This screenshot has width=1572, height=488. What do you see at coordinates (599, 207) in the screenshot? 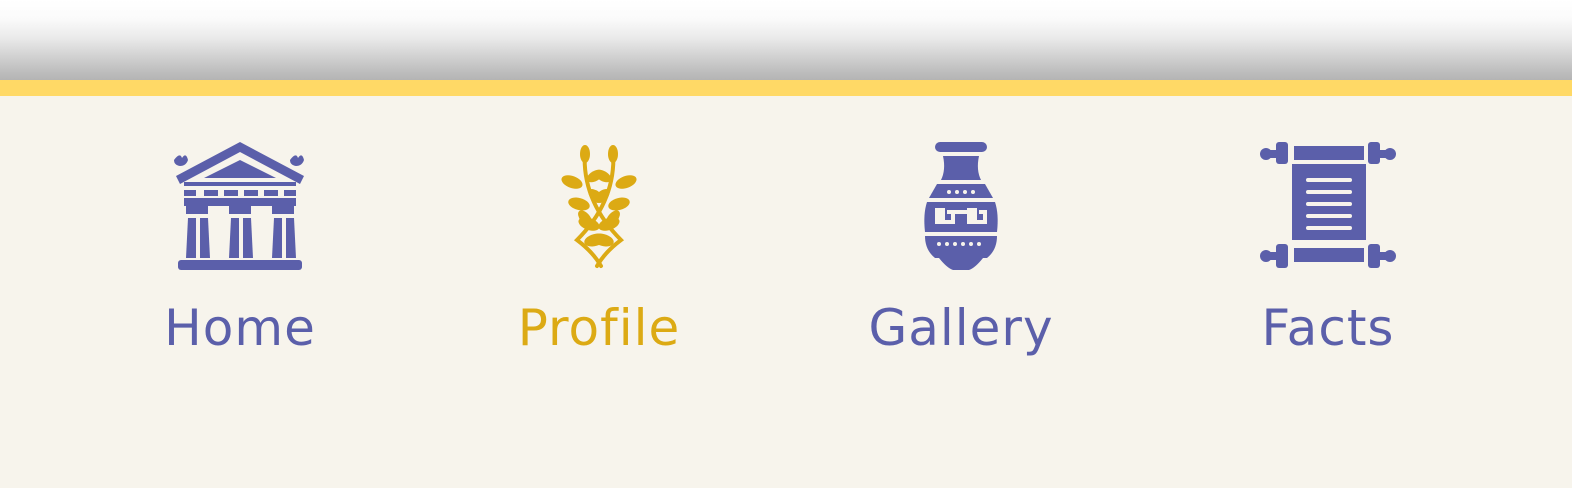
I see `laurel-wreath-icon` at bounding box center [599, 207].